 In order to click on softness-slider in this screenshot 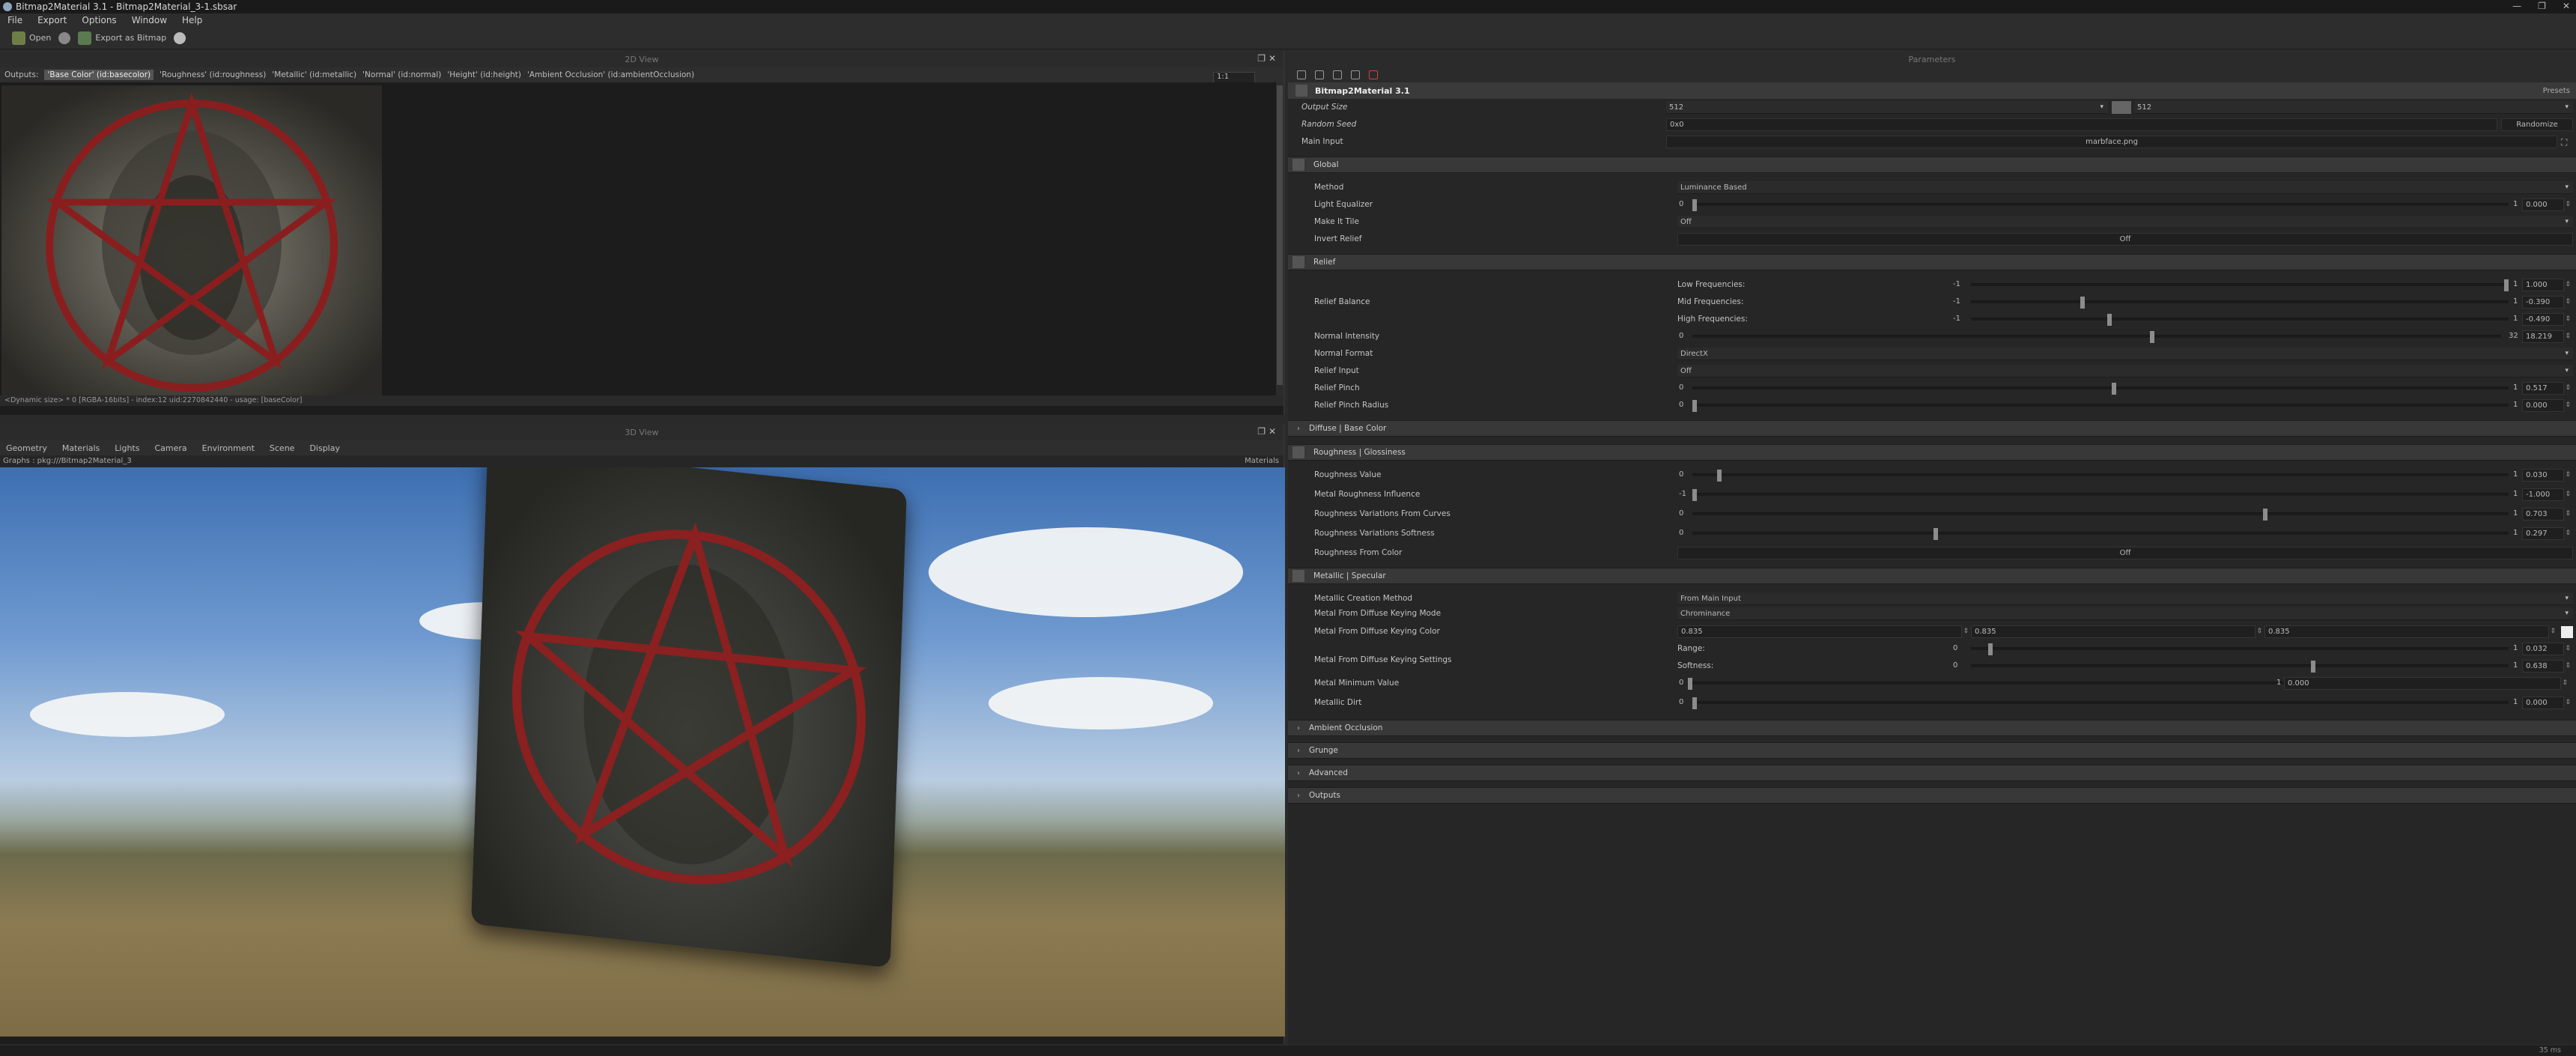, I will do `click(2240, 667)`.